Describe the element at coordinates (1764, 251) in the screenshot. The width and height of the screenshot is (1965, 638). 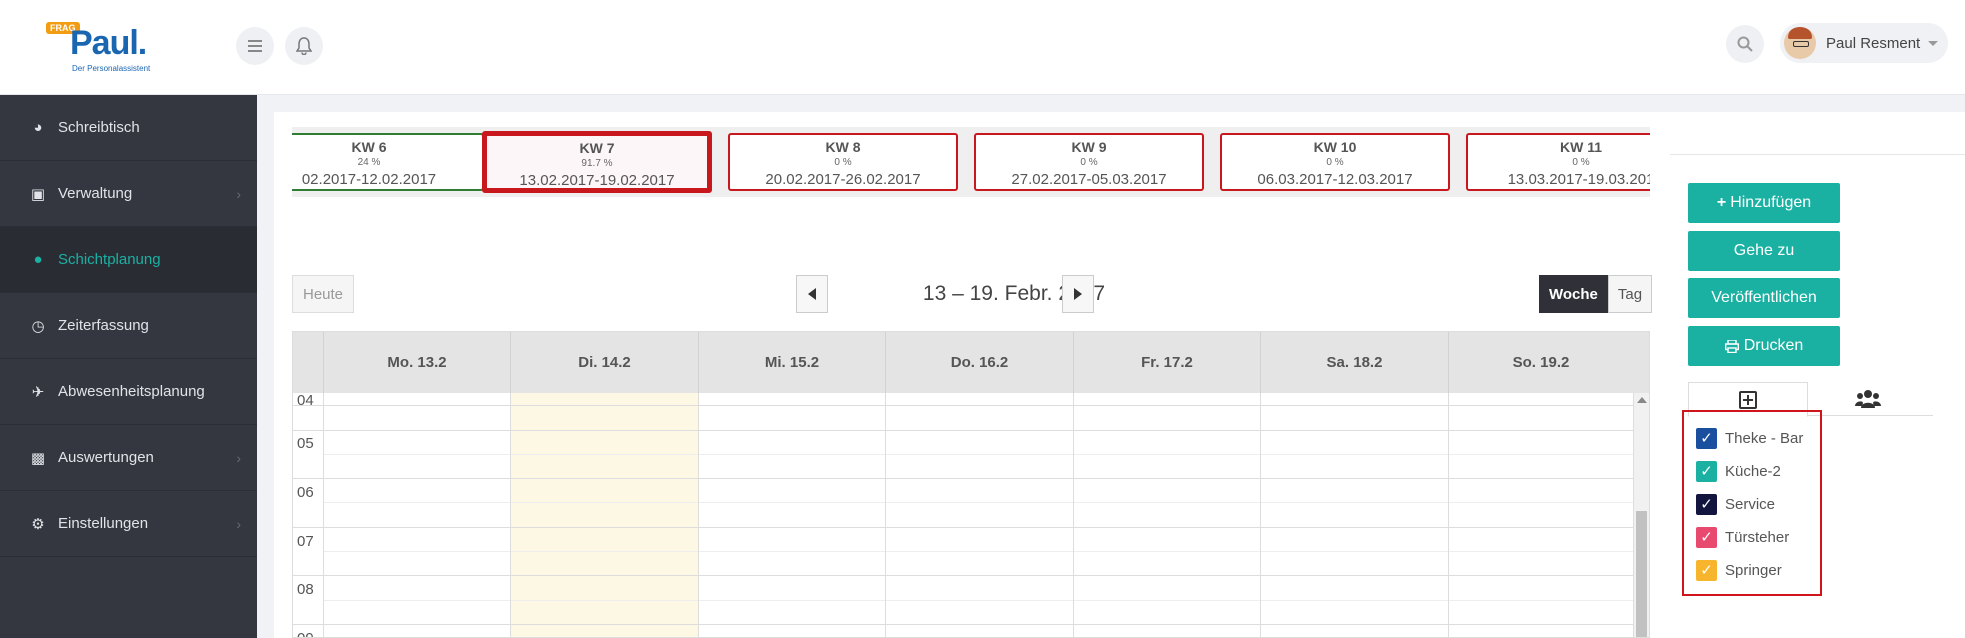
I see `goto-button: Gehe zu` at that location.